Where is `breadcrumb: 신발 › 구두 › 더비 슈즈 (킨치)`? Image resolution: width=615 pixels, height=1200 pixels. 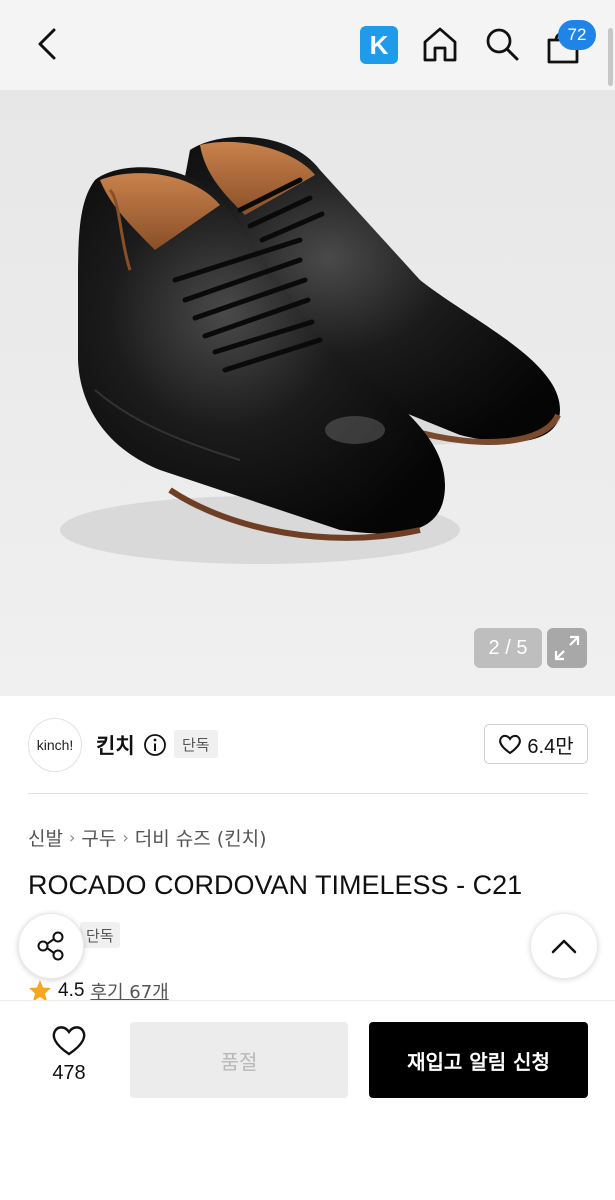
breadcrumb: 신발 › 구두 › 더비 슈즈 (킨치) is located at coordinates (147, 837).